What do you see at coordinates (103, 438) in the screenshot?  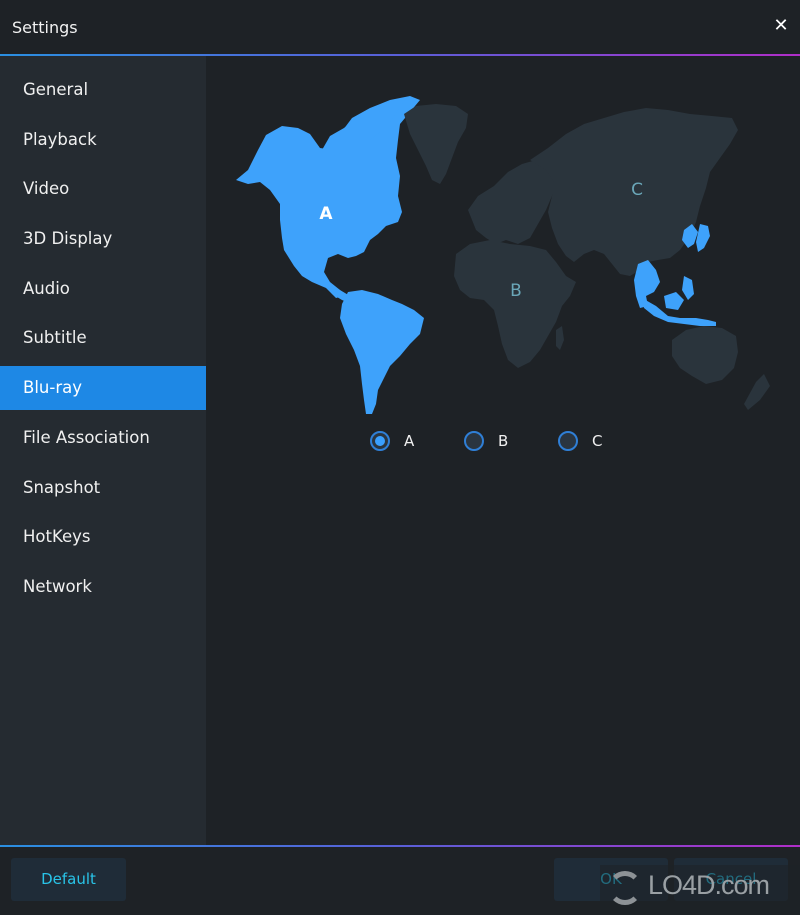 I see `sidebar-item-file-association: File Association` at bounding box center [103, 438].